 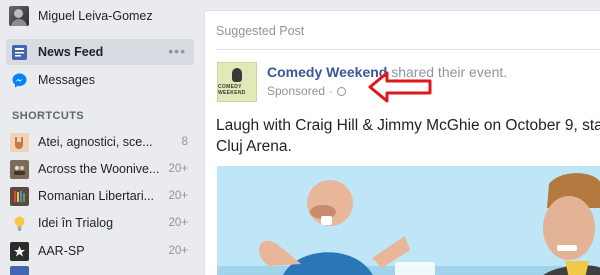 What do you see at coordinates (19, 251) in the screenshot?
I see `star-badge-icon` at bounding box center [19, 251].